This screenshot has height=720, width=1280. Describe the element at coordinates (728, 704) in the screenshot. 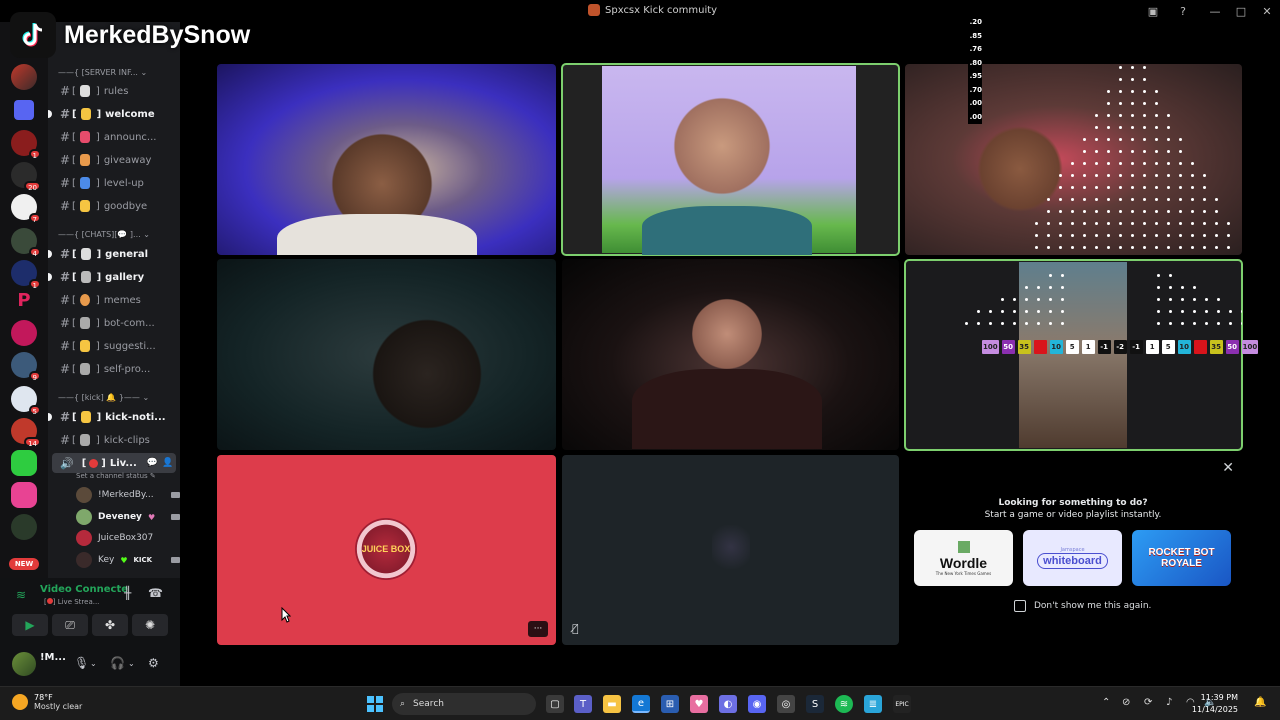

I see `copilot-icon: ◐` at that location.